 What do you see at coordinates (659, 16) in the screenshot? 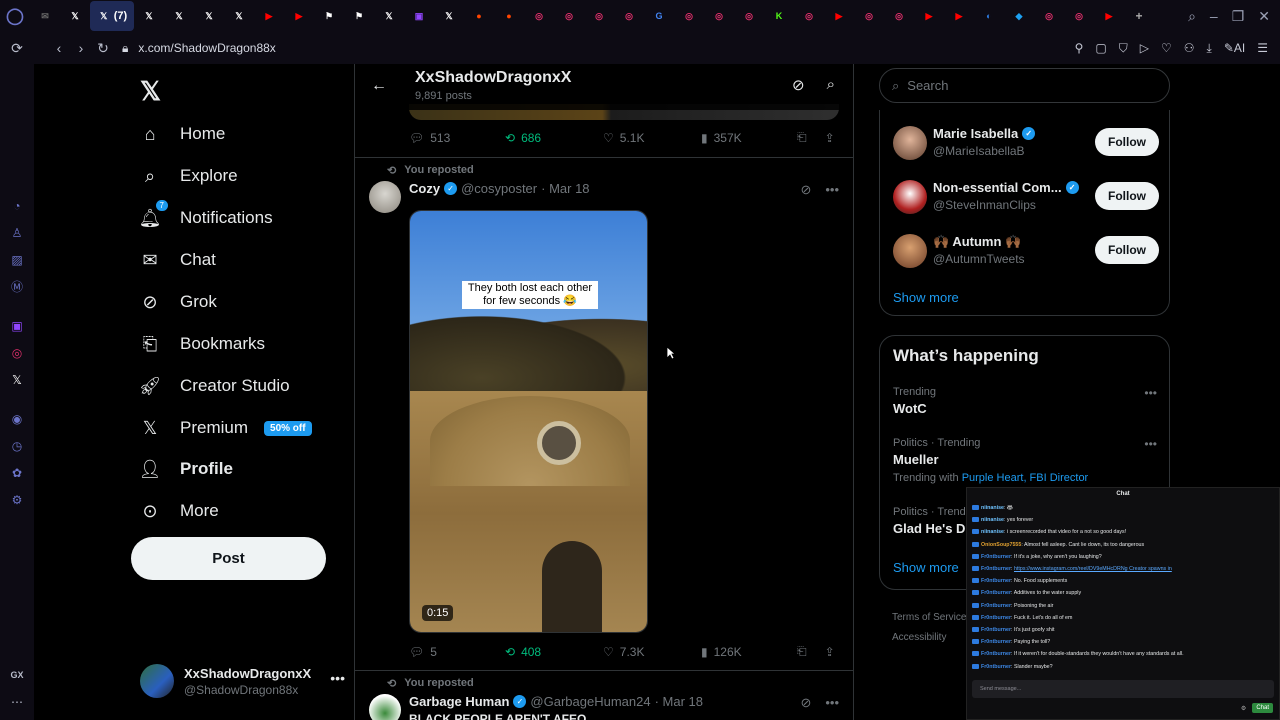
I see `tab-google: G` at bounding box center [659, 16].